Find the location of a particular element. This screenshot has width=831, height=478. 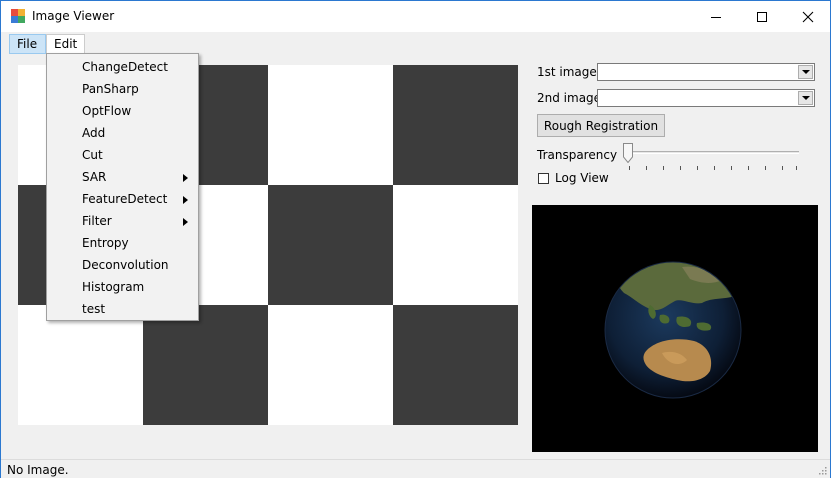

menu-item-pansharp: PanSharp is located at coordinates (122, 89).